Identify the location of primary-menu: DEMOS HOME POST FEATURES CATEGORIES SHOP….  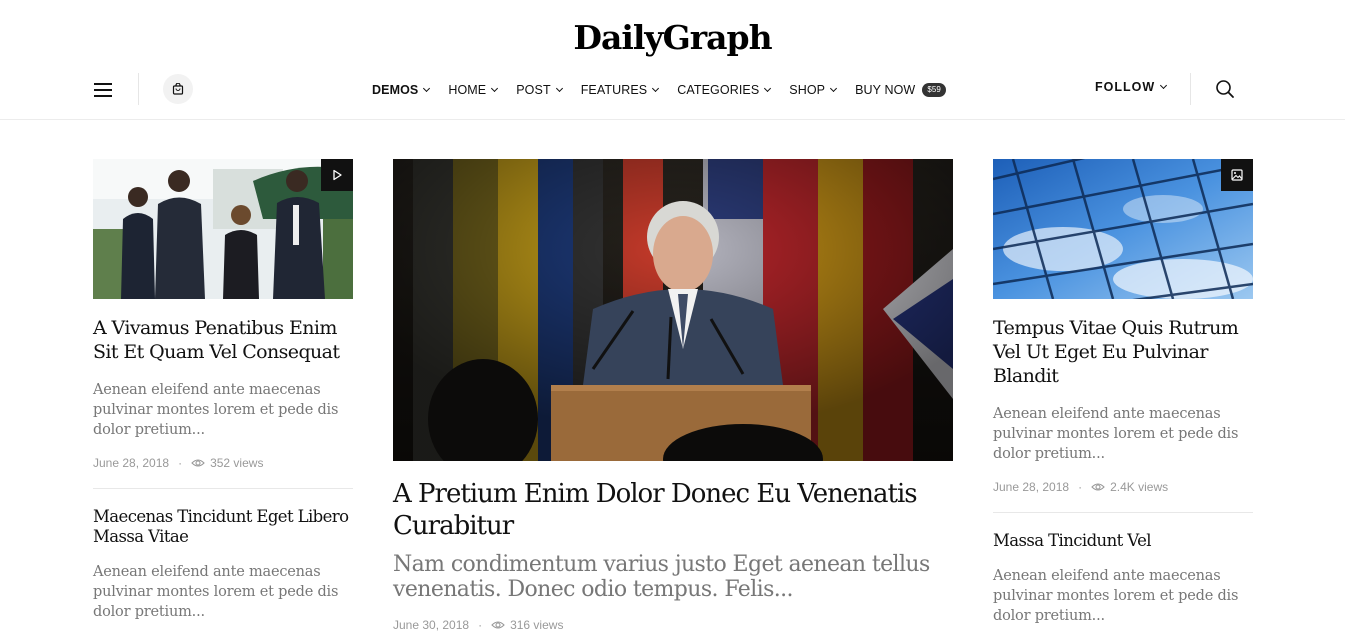
(668, 90).